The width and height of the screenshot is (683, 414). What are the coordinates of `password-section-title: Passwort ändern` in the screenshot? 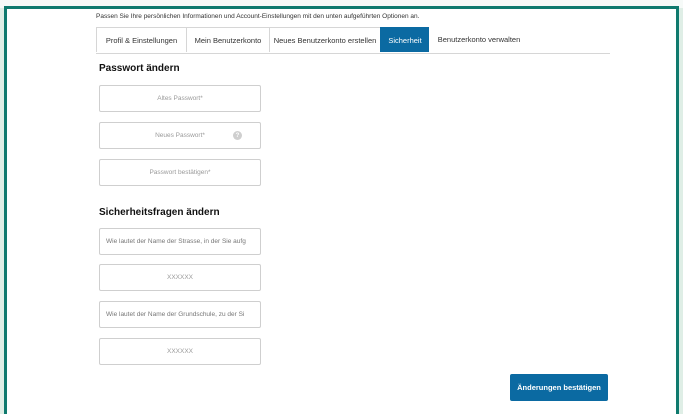 It's located at (139, 68).